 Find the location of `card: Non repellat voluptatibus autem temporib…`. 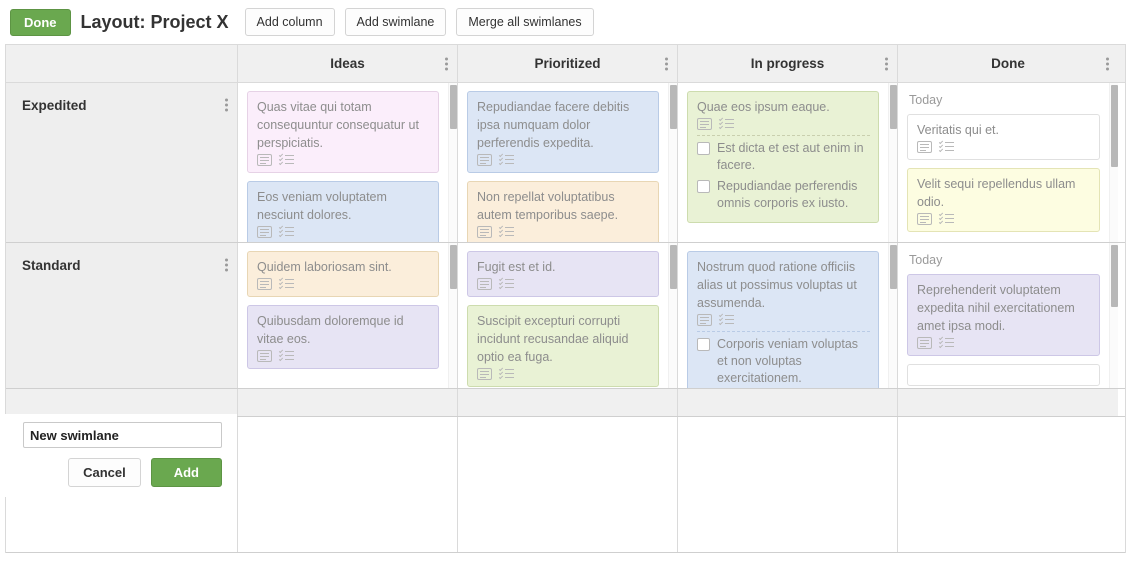

card: Non repellat voluptatibus autem temporib… is located at coordinates (563, 211).